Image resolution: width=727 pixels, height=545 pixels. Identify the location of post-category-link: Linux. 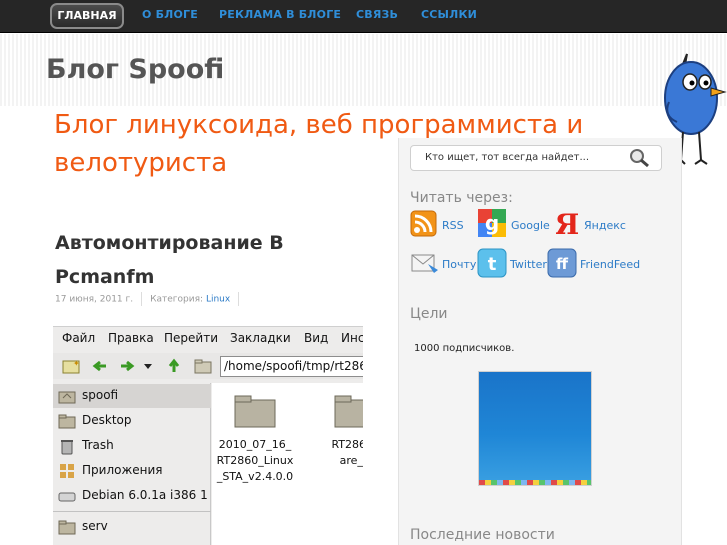
(218, 300).